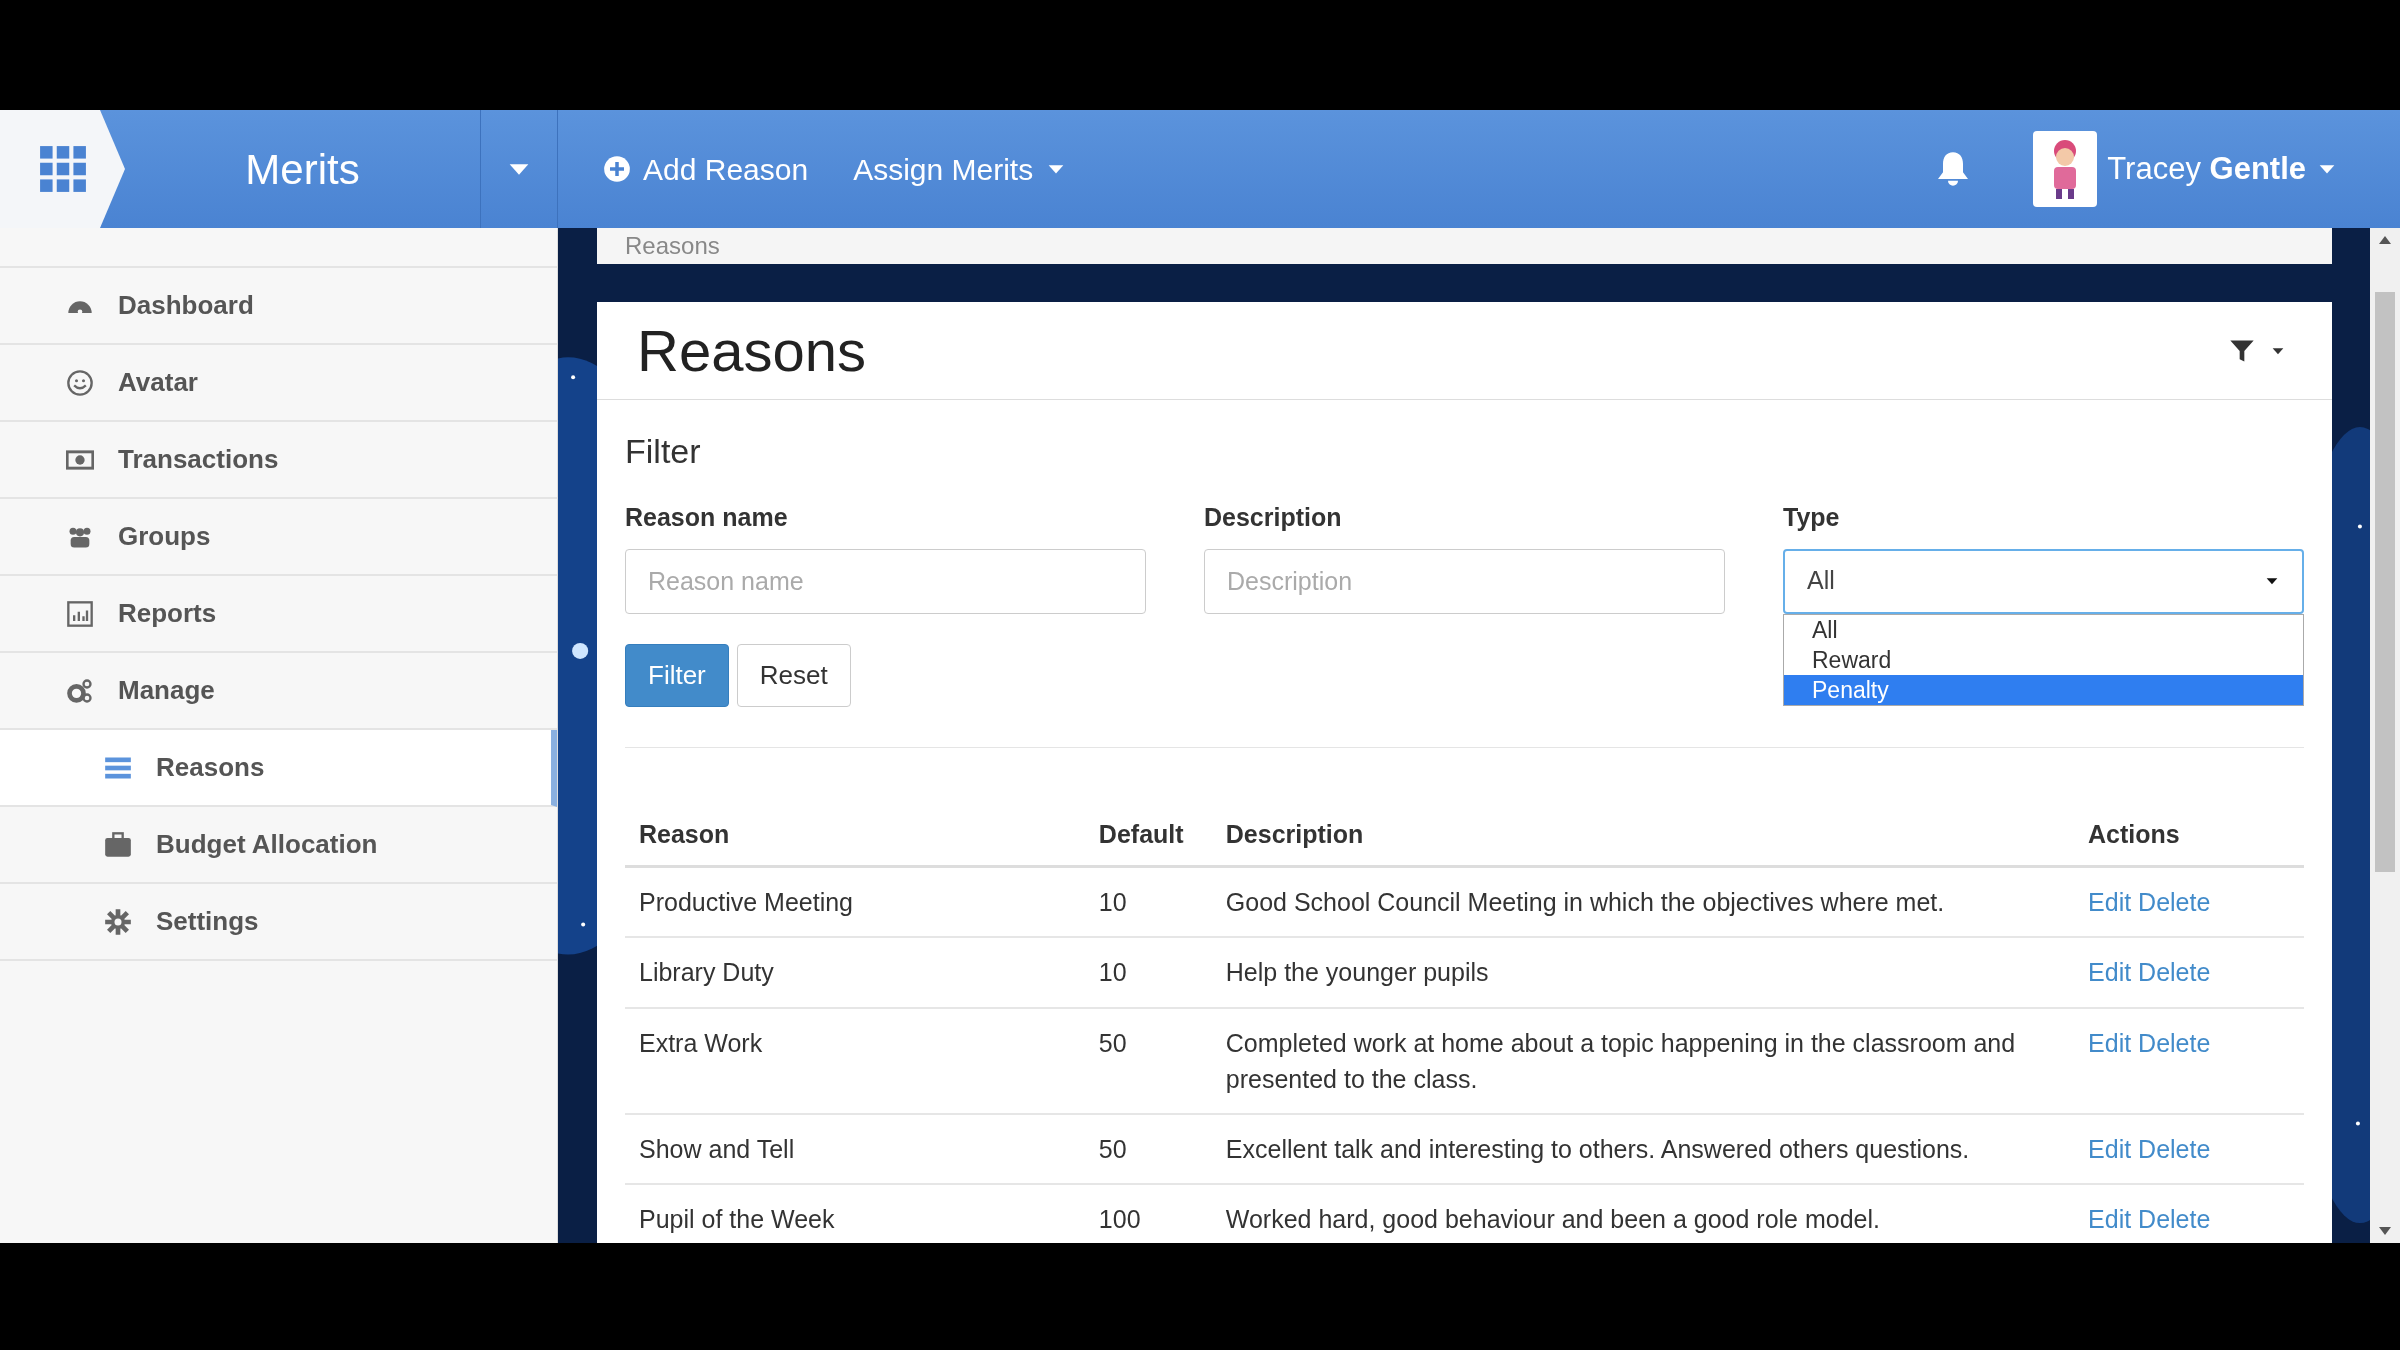 This screenshot has height=1350, width=2400. Describe the element at coordinates (278, 768) in the screenshot. I see `sidebar-item: Reasons` at that location.